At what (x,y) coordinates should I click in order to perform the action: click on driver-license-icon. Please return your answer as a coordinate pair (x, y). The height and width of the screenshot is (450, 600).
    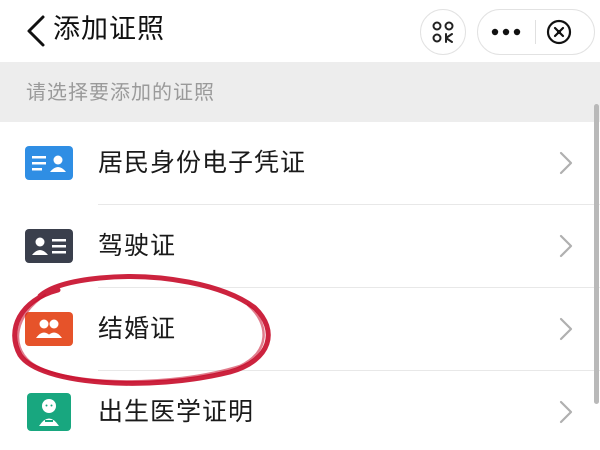
    Looking at the image, I should click on (49, 246).